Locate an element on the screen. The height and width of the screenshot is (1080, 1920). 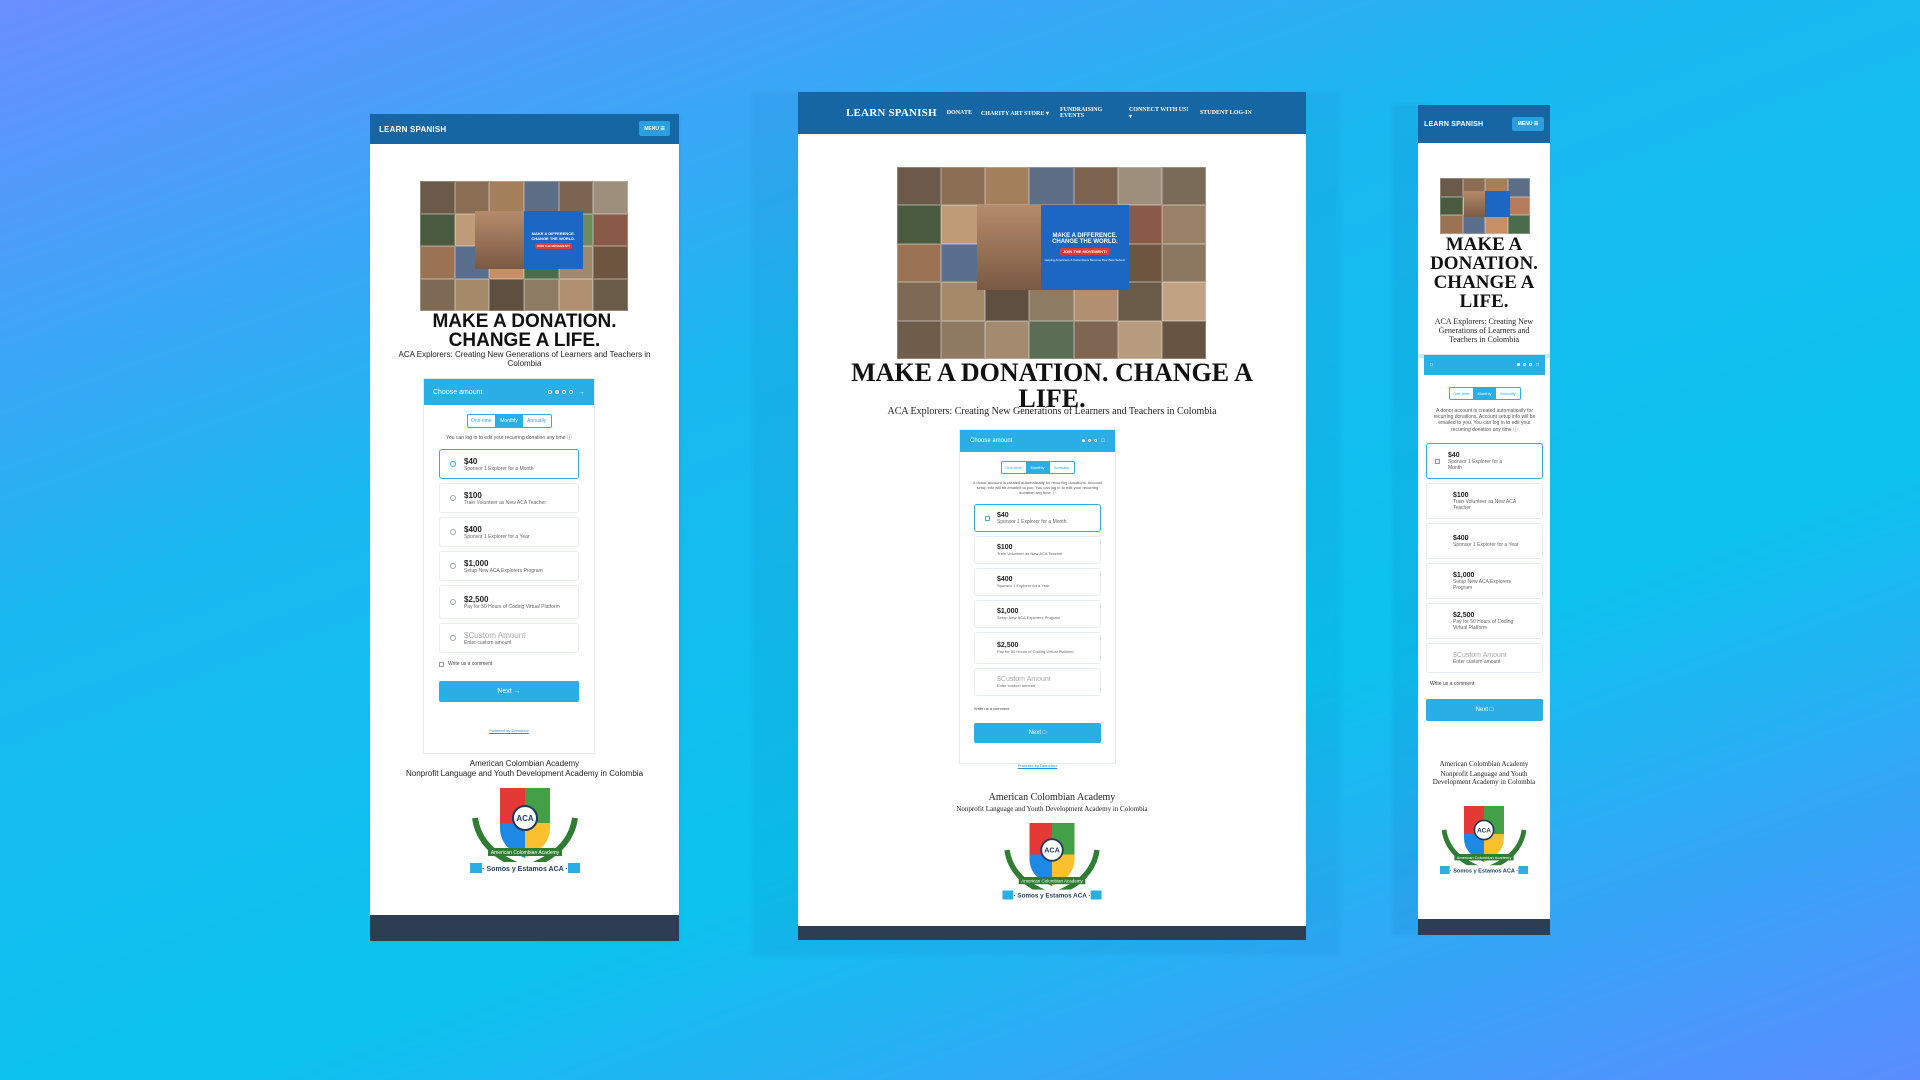
amount-value: $1,000 is located at coordinates (476, 563).